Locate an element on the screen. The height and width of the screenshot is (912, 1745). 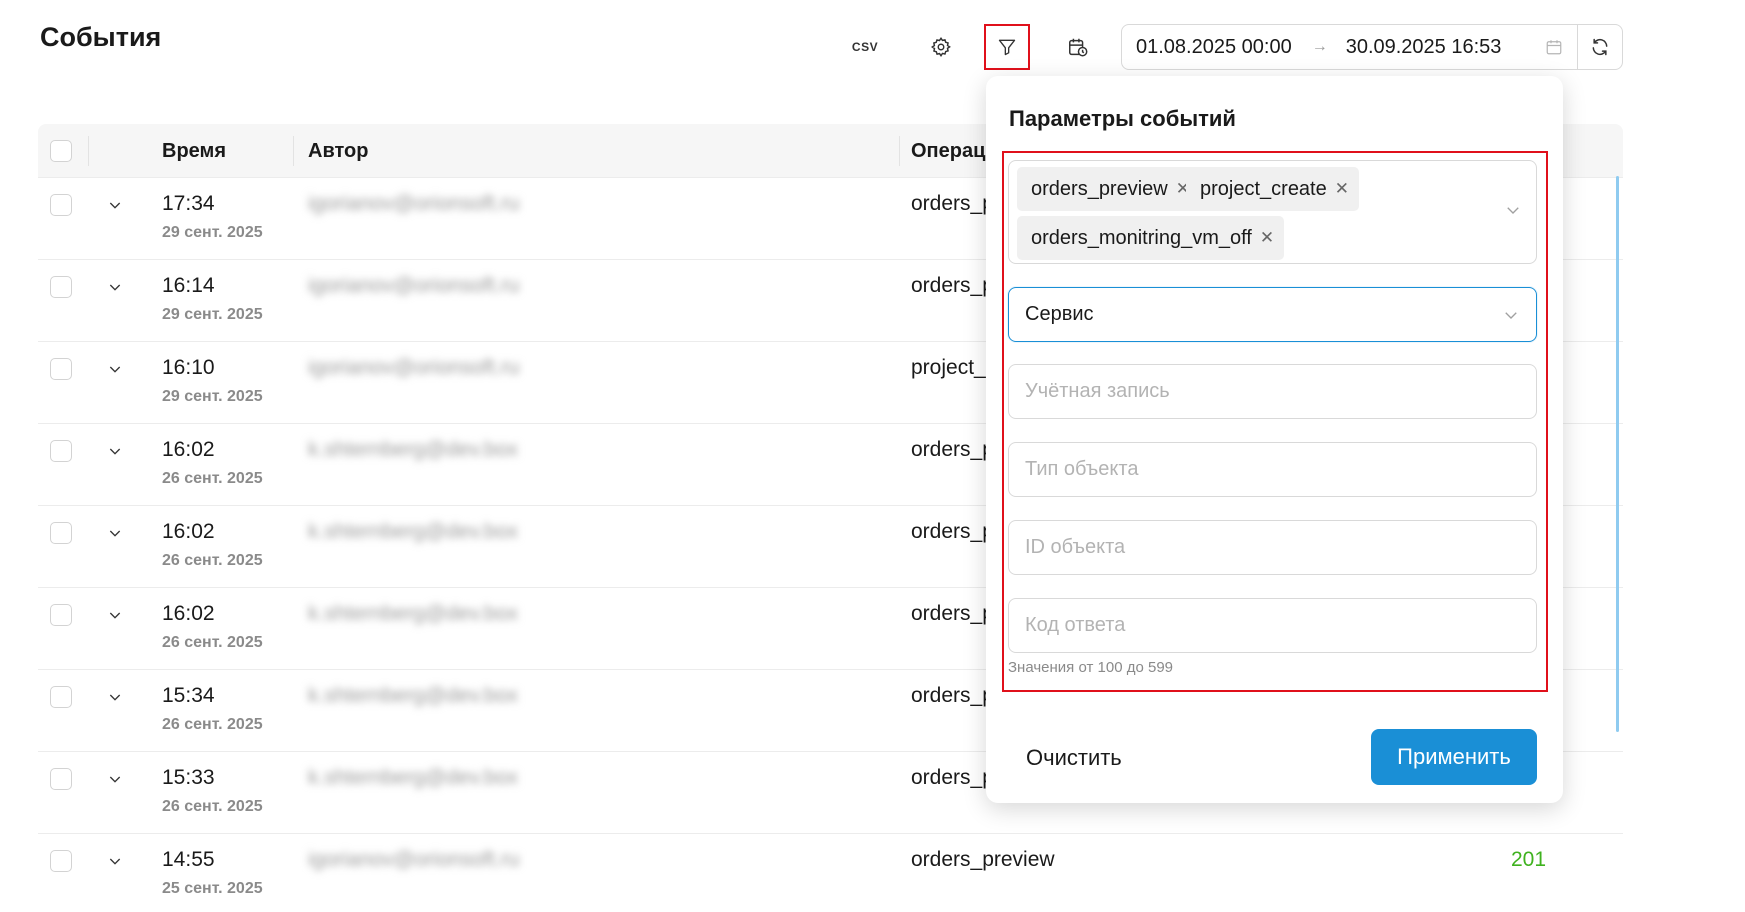
response-code-field is located at coordinates (1272, 625).